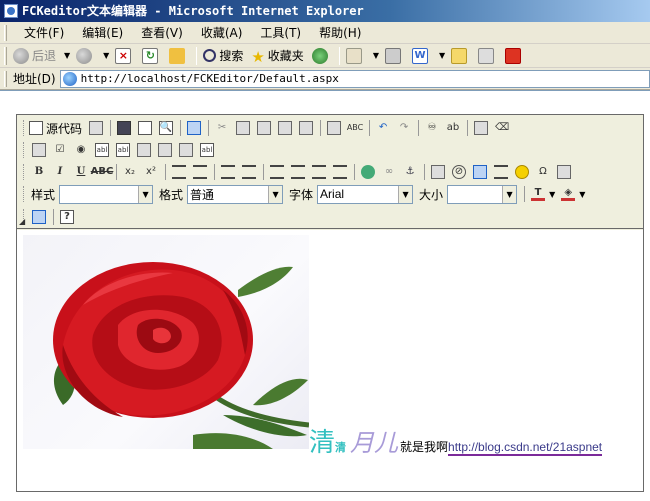  What do you see at coordinates (145, 128) in the screenshot?
I see `new-page-button` at bounding box center [145, 128].